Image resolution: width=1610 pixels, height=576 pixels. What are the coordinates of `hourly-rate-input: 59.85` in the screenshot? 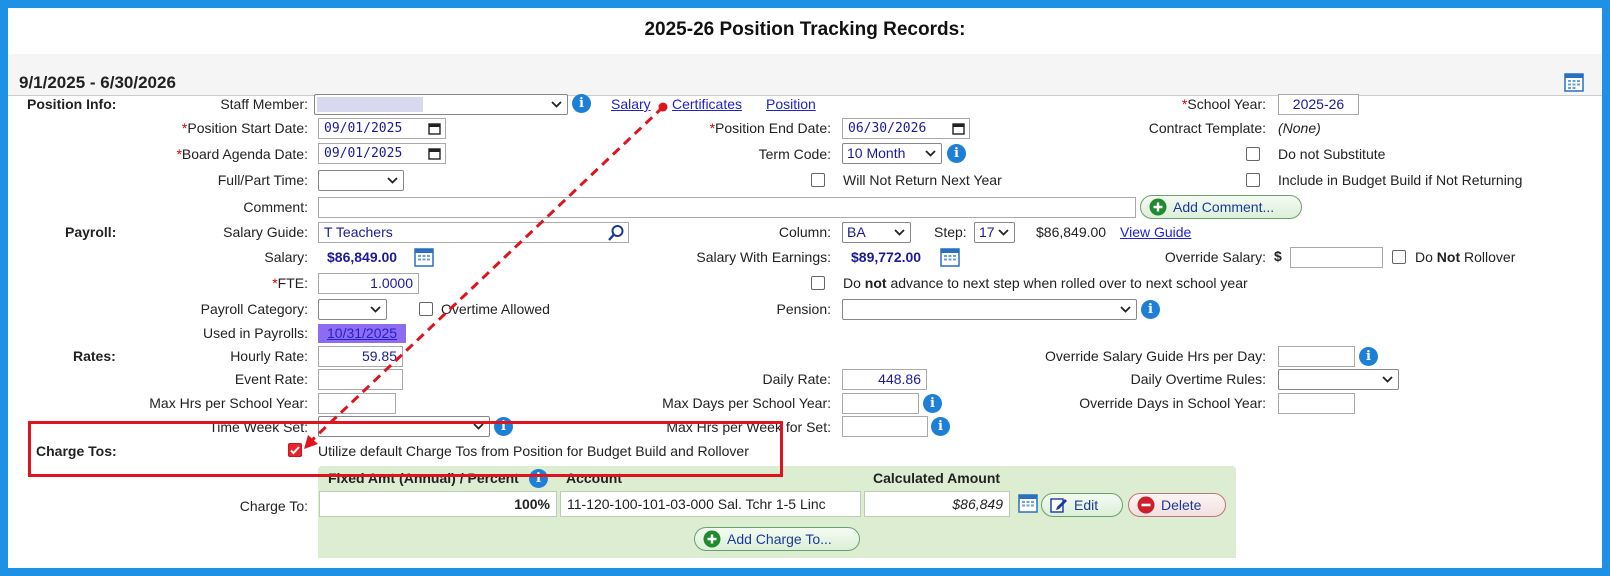 It's located at (360, 356).